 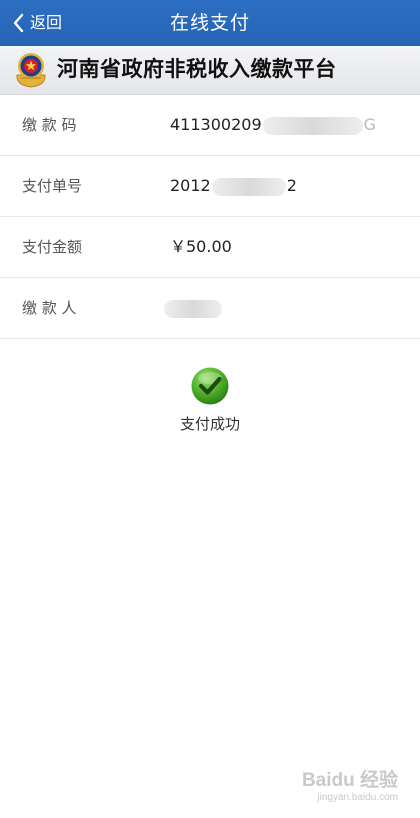 What do you see at coordinates (209, 424) in the screenshot?
I see `status-label: 支付成功` at bounding box center [209, 424].